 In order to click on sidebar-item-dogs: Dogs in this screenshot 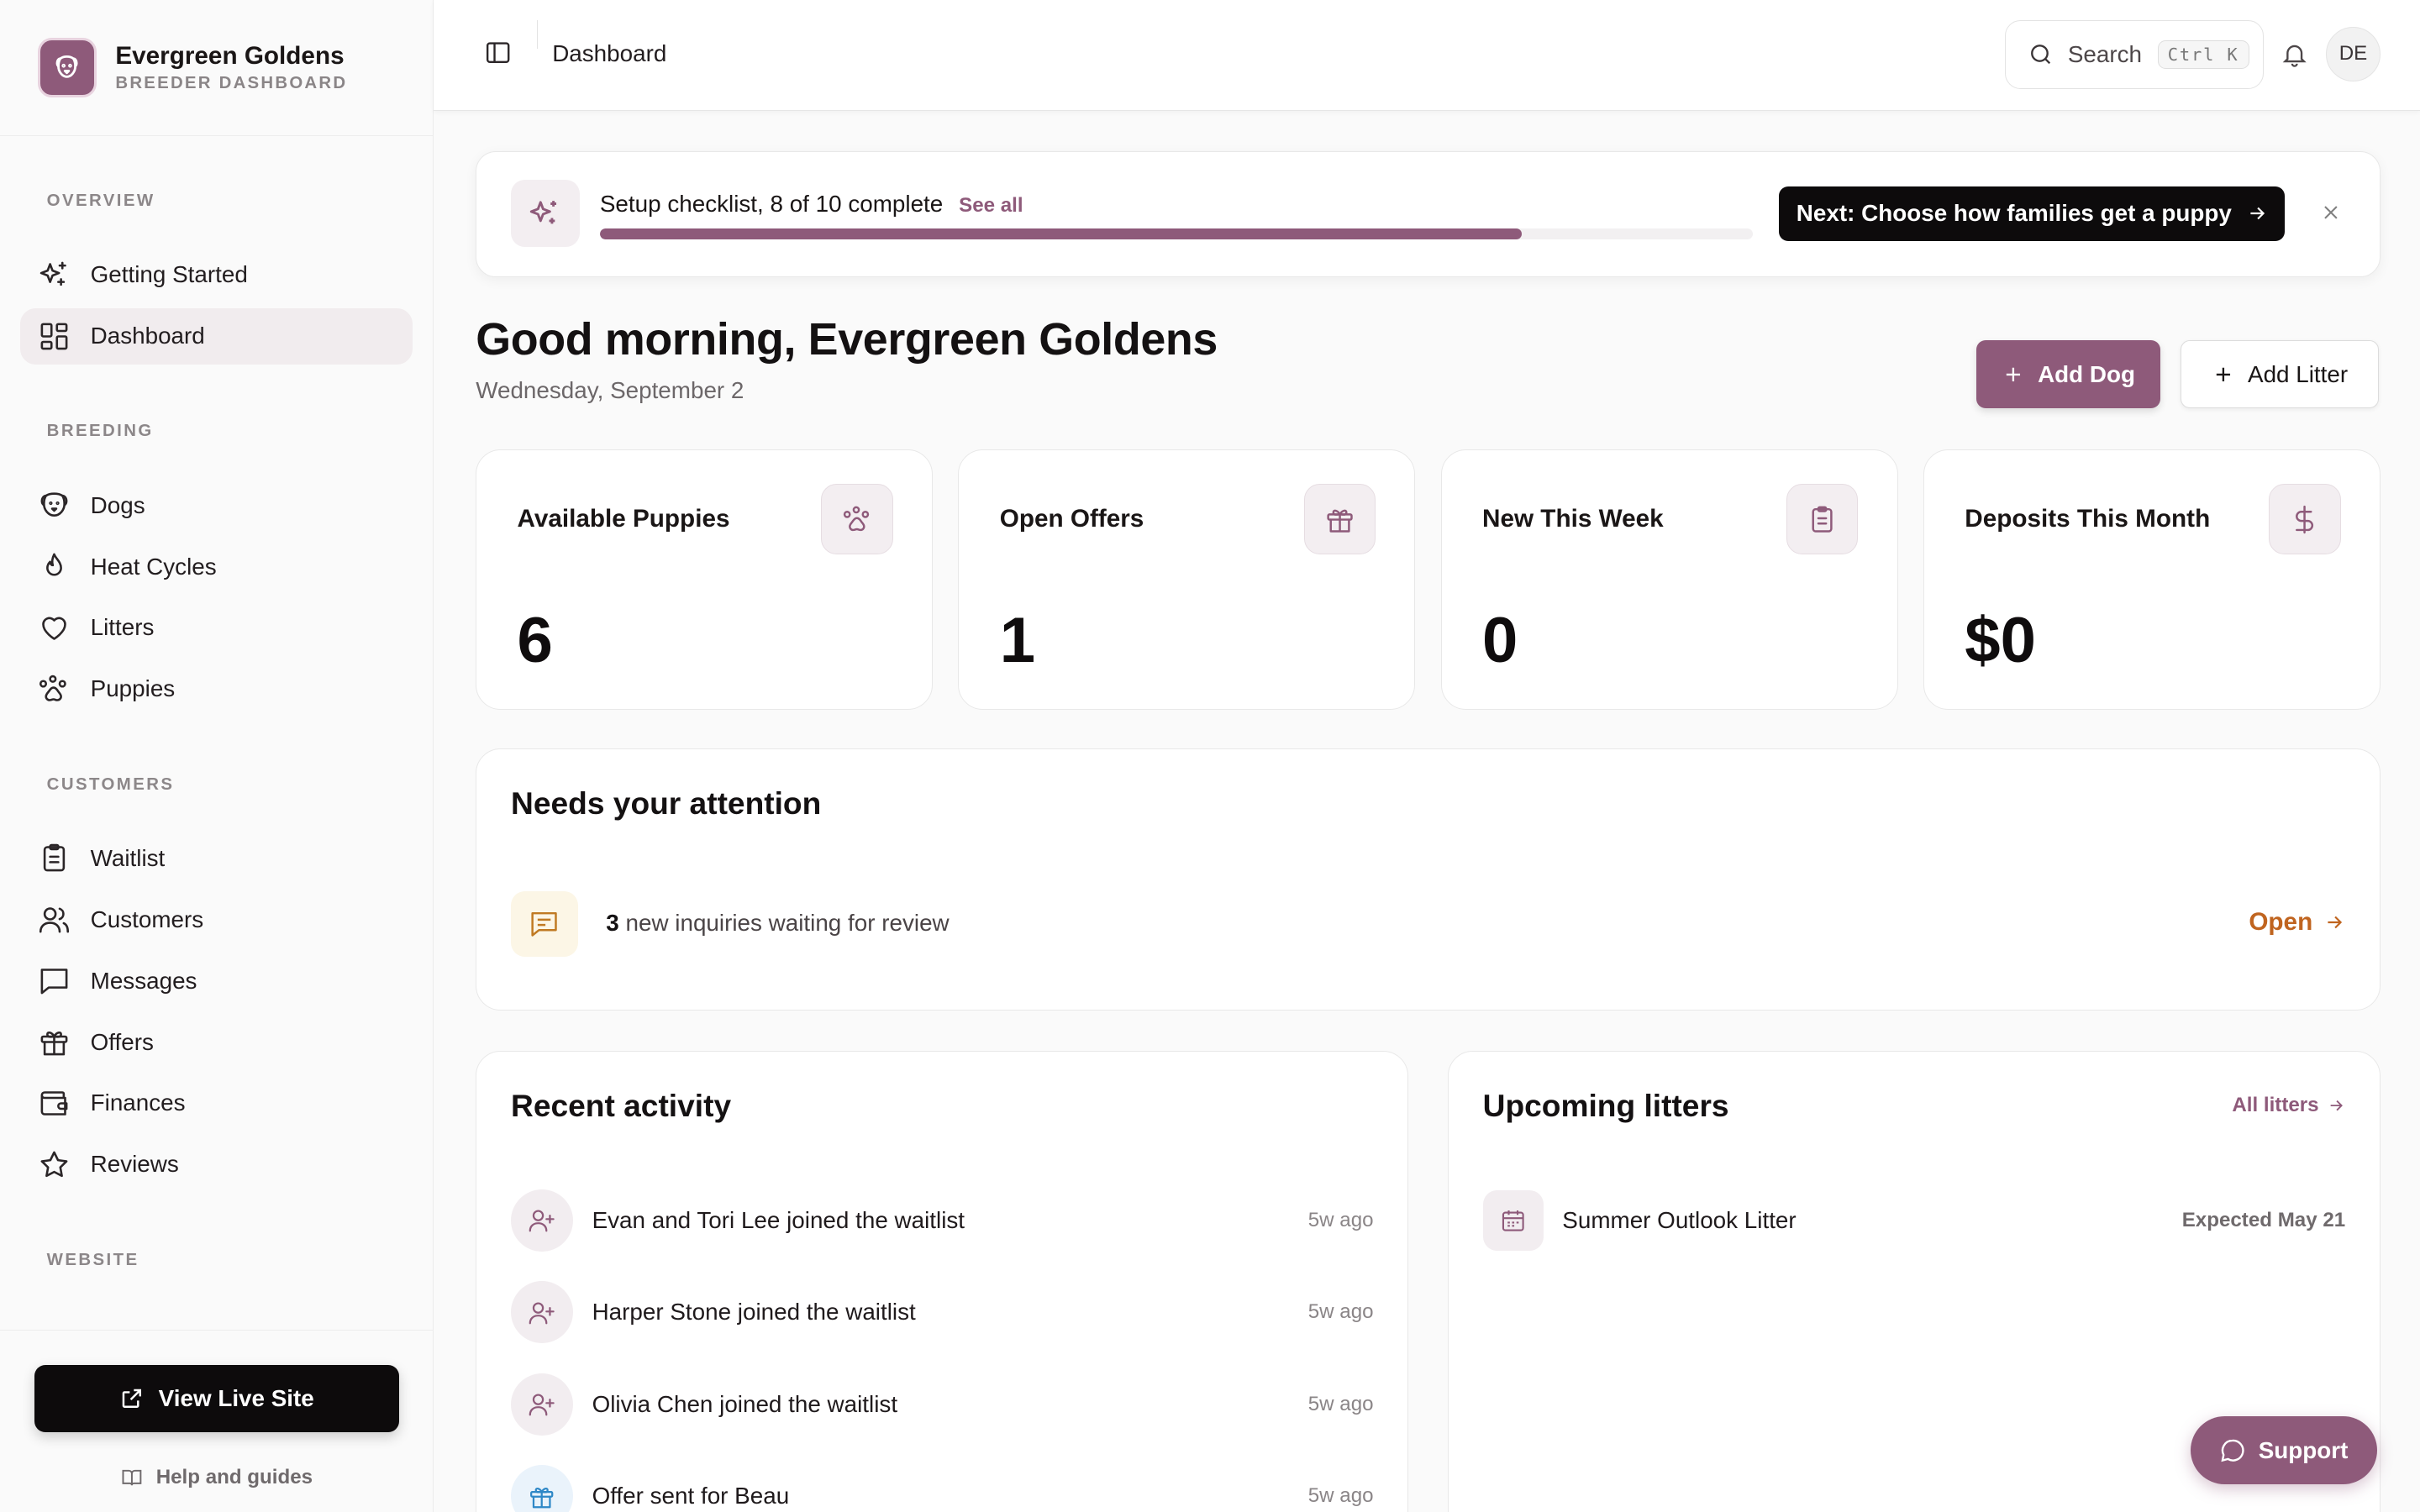, I will do `click(217, 505)`.